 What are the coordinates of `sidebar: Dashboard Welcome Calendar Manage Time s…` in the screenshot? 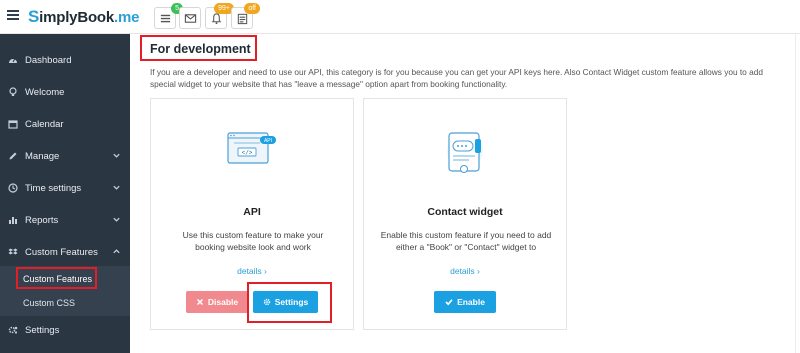 It's located at (65, 193).